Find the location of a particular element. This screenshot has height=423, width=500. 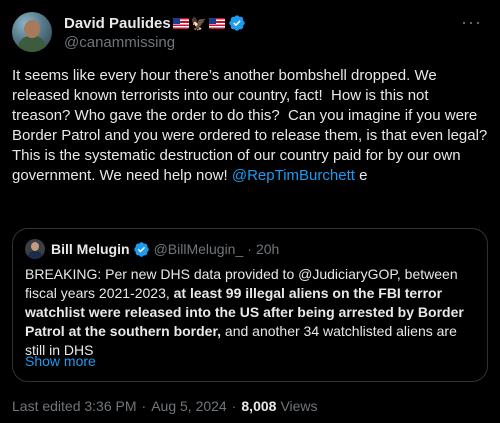

author-display-name: David Paulides is located at coordinates (117, 23).